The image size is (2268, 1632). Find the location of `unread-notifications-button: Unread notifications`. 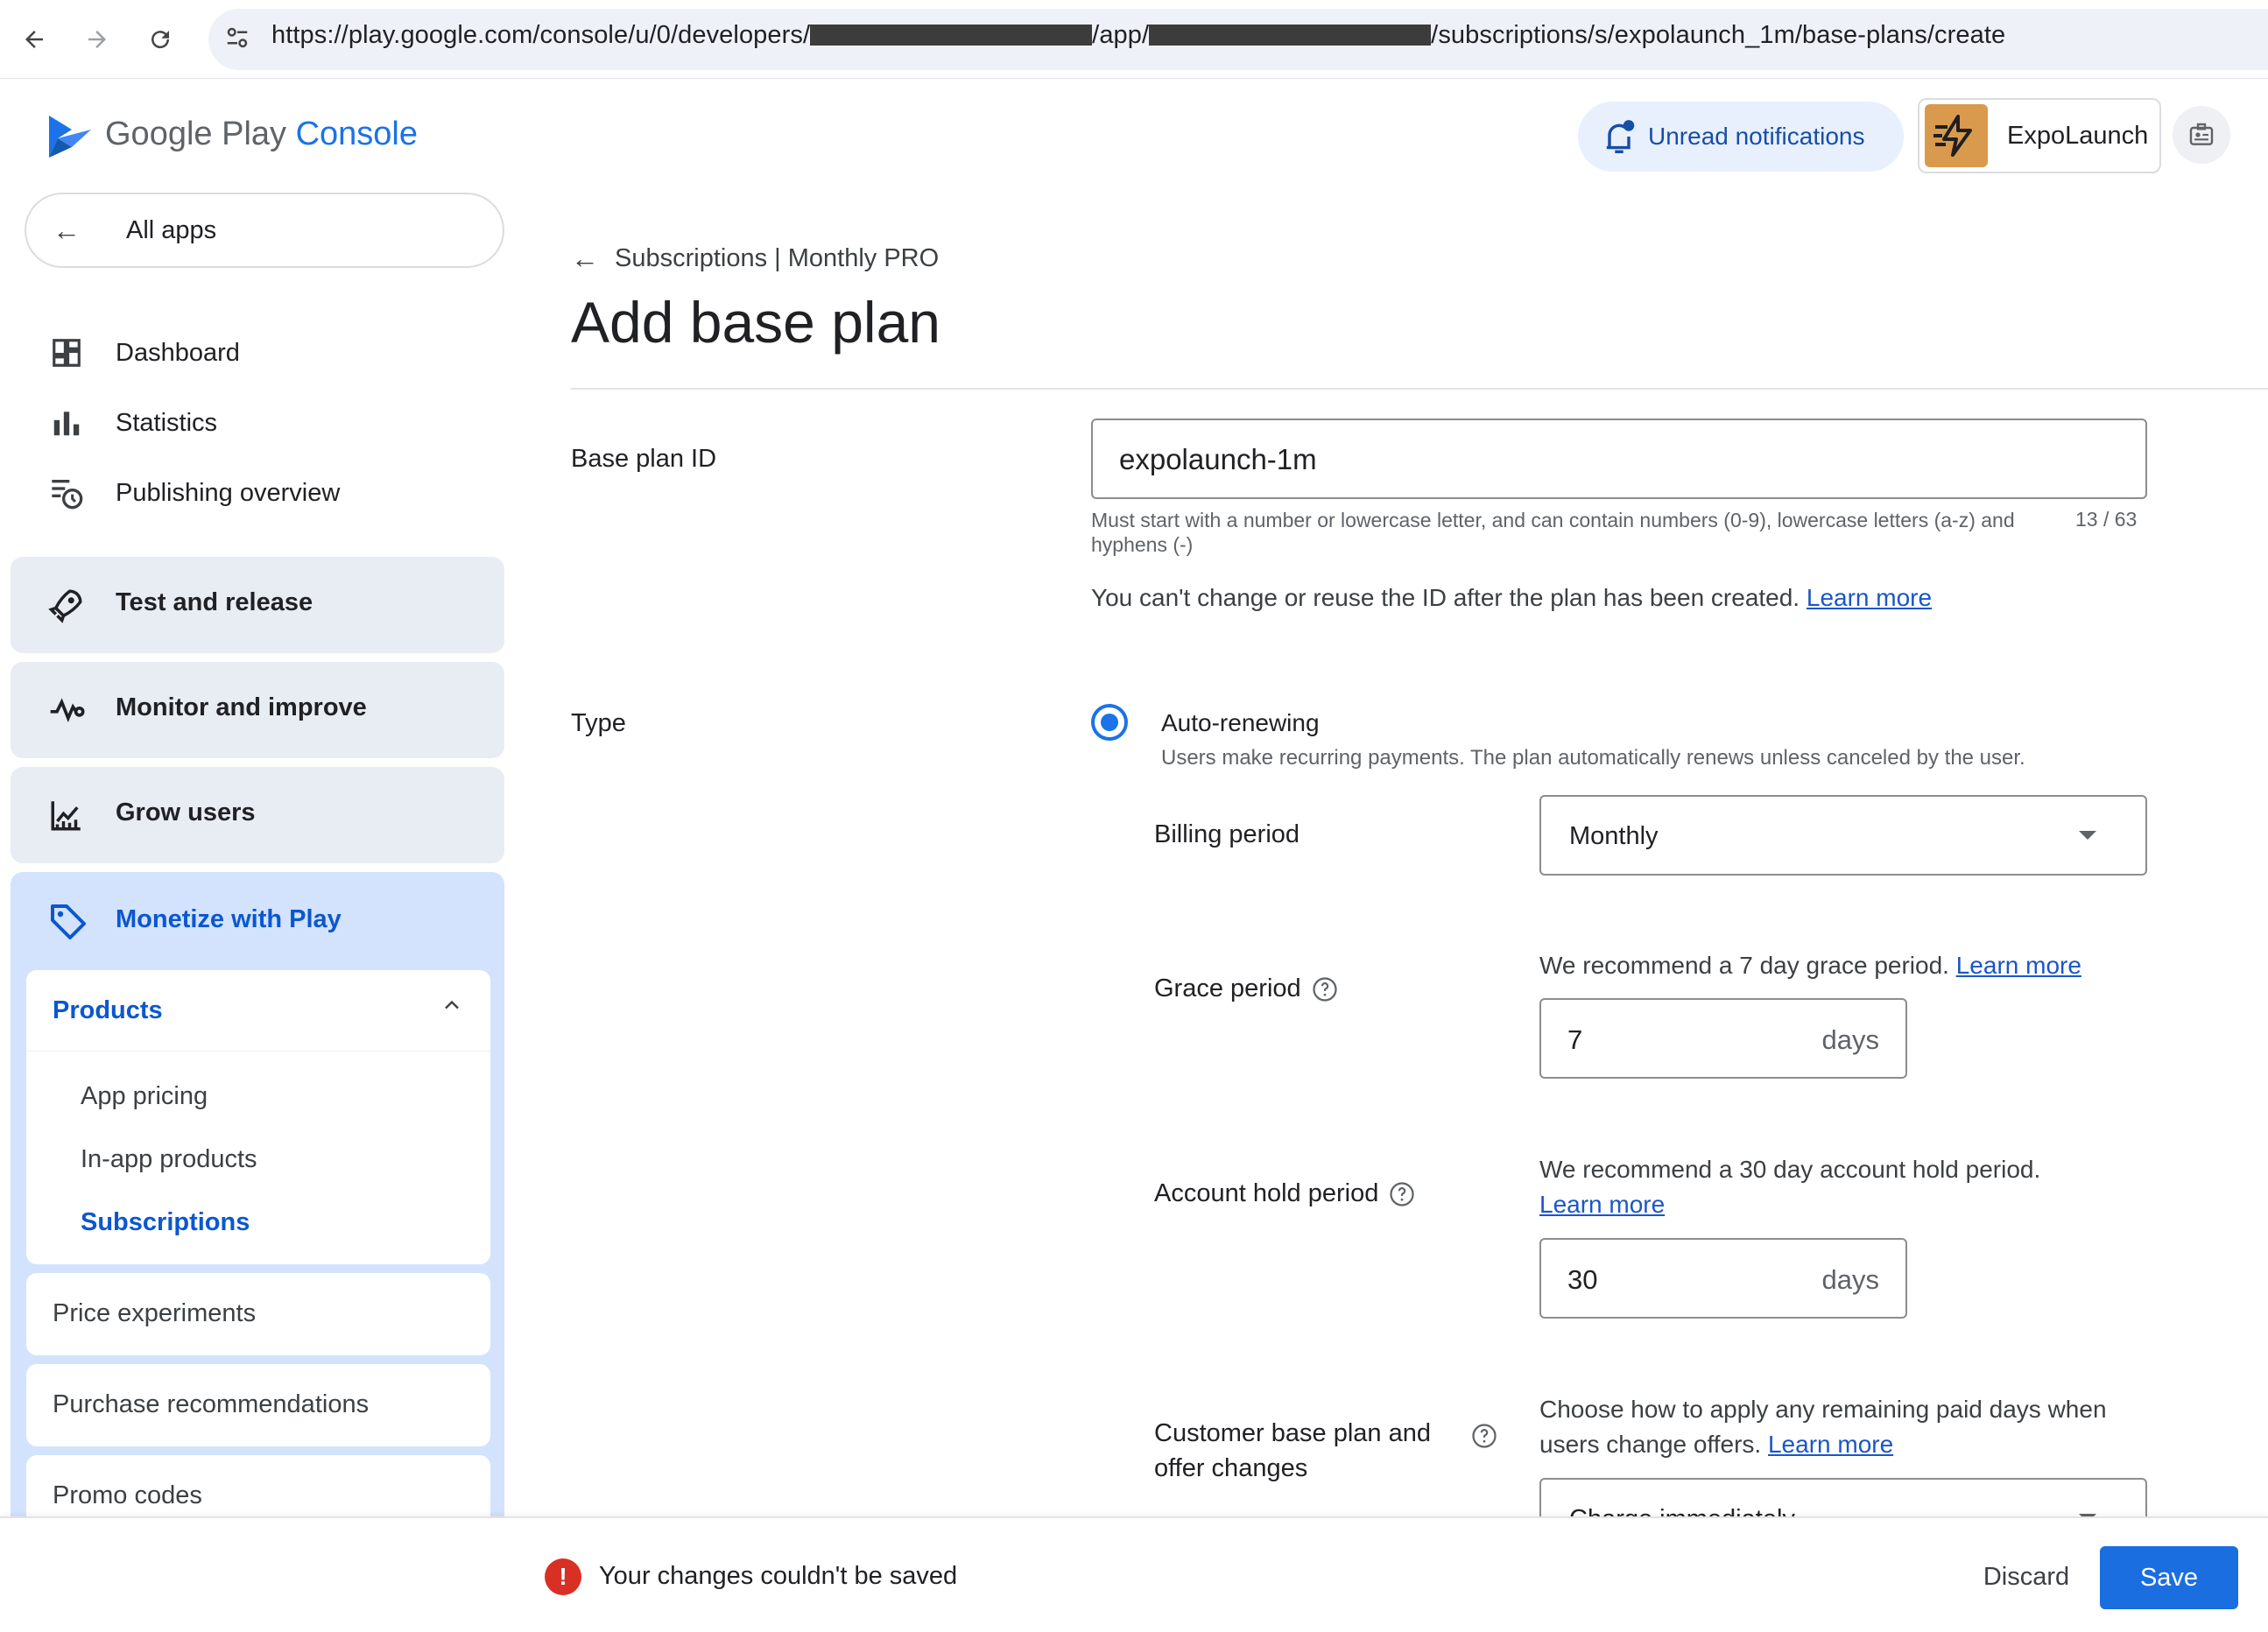

unread-notifications-button: Unread notifications is located at coordinates (1741, 137).